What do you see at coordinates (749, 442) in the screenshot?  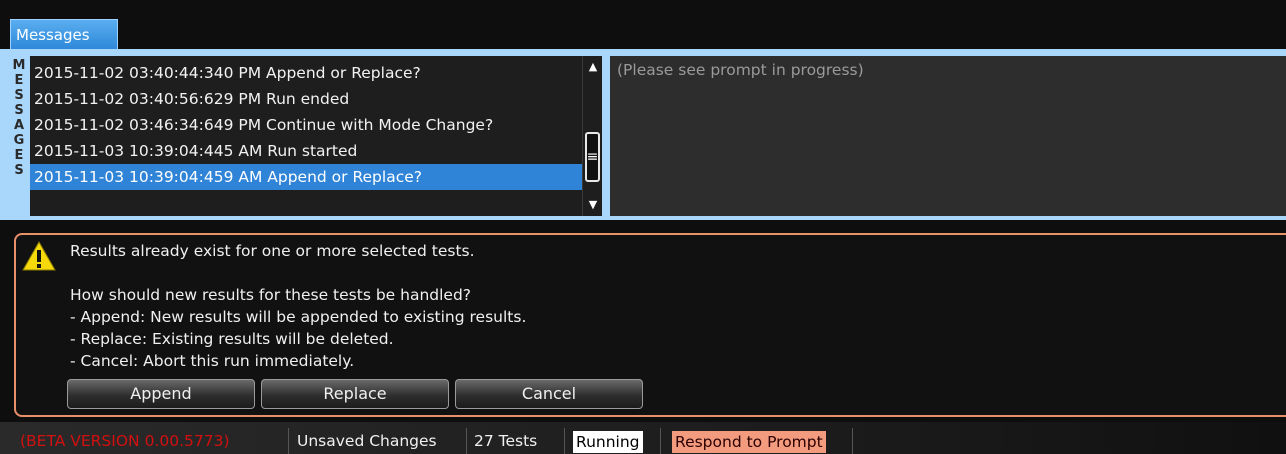 I see `respond-to-prompt-badge: Respond to Prompt` at bounding box center [749, 442].